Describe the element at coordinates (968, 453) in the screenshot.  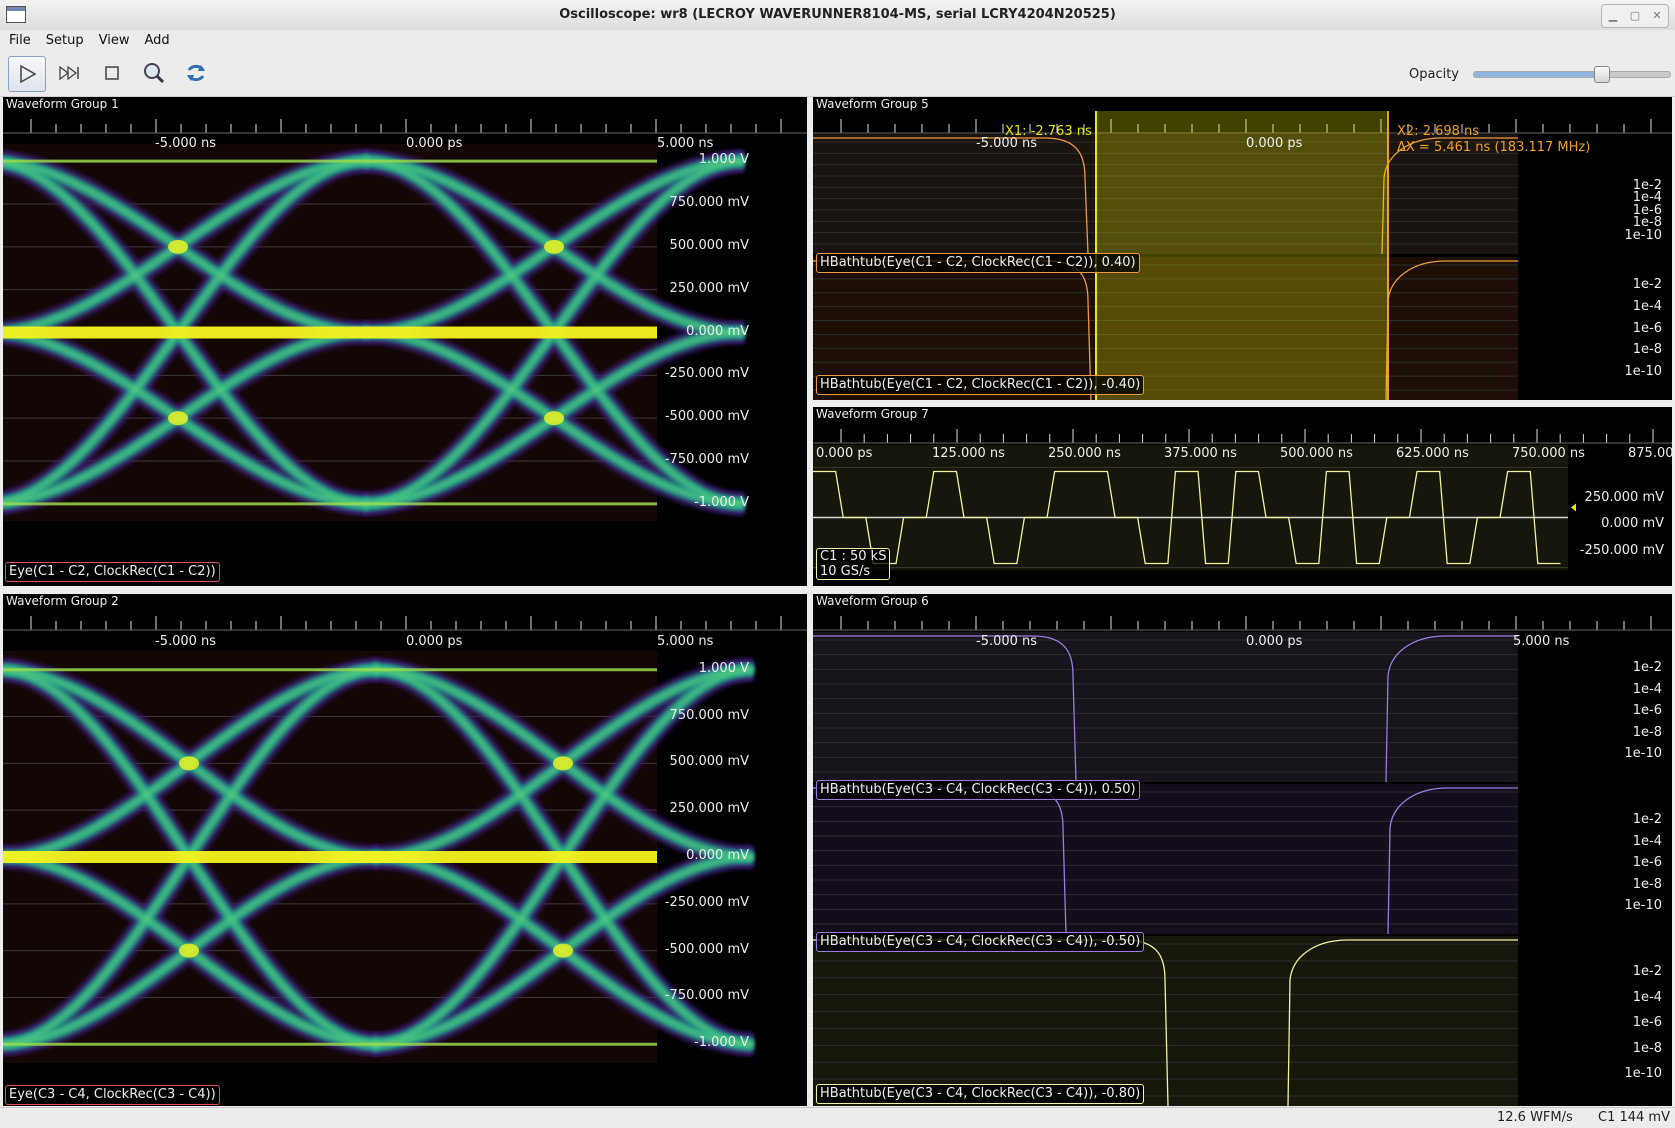
I see `x-tick-label: 125.000 ns` at that location.